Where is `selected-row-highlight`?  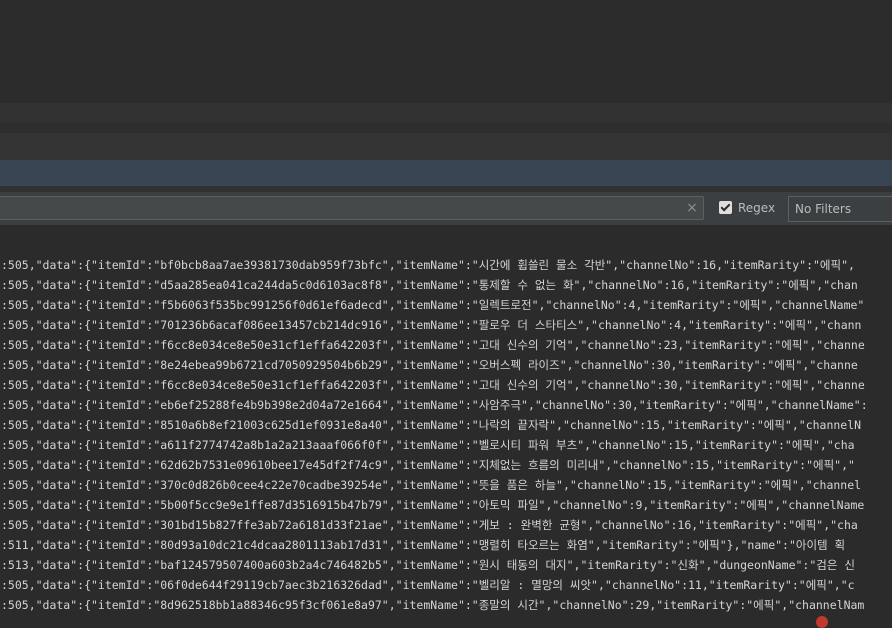 selected-row-highlight is located at coordinates (446, 173).